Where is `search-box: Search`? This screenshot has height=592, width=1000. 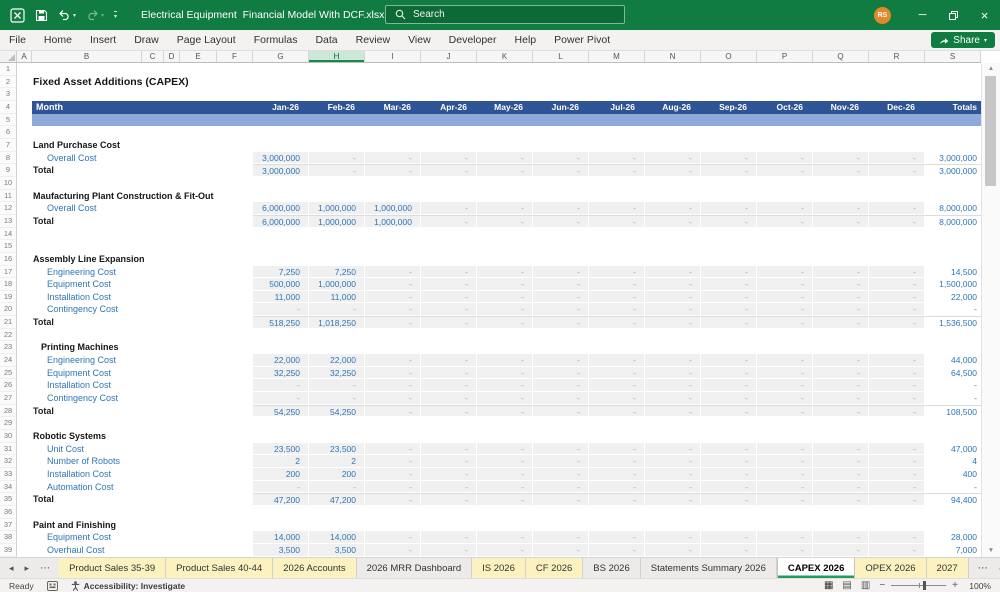
search-box: Search is located at coordinates (505, 14).